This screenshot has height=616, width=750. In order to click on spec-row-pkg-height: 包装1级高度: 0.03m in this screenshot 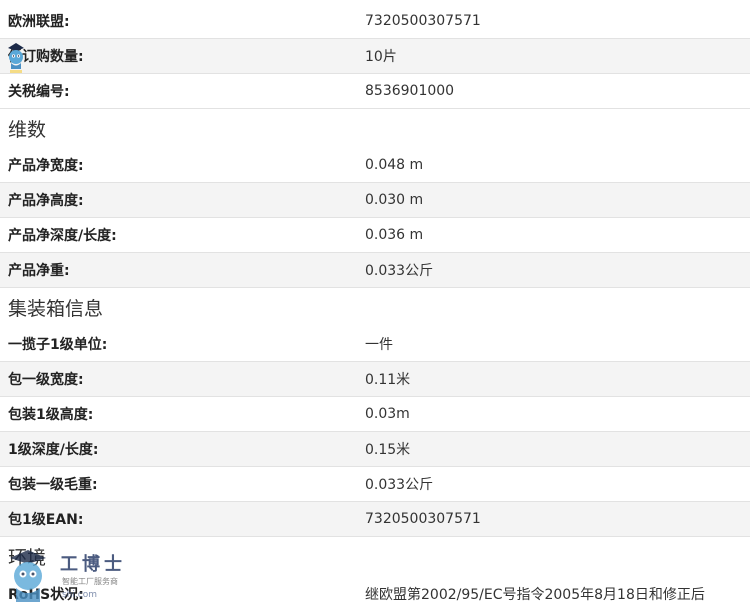, I will do `click(375, 414)`.